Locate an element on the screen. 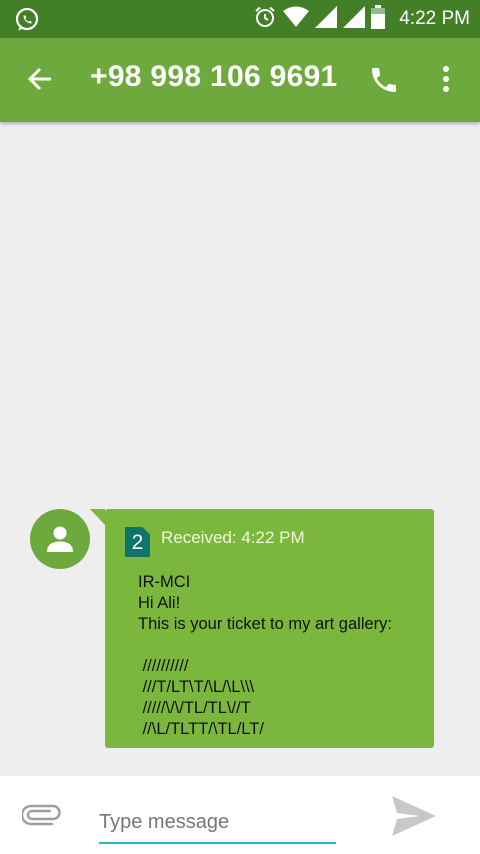  conversation-toolbar: +98 998 106 9691 is located at coordinates (240, 80).